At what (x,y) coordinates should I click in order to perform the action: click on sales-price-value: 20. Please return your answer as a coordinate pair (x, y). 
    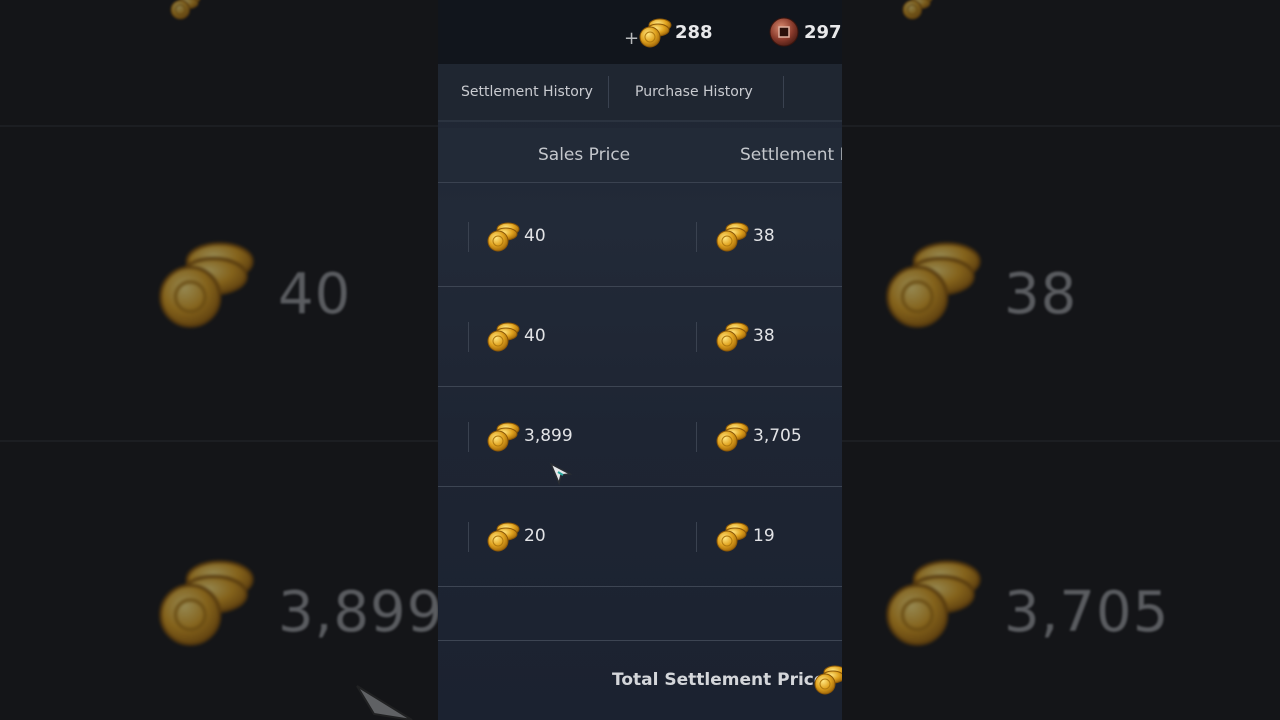
    Looking at the image, I should click on (535, 536).